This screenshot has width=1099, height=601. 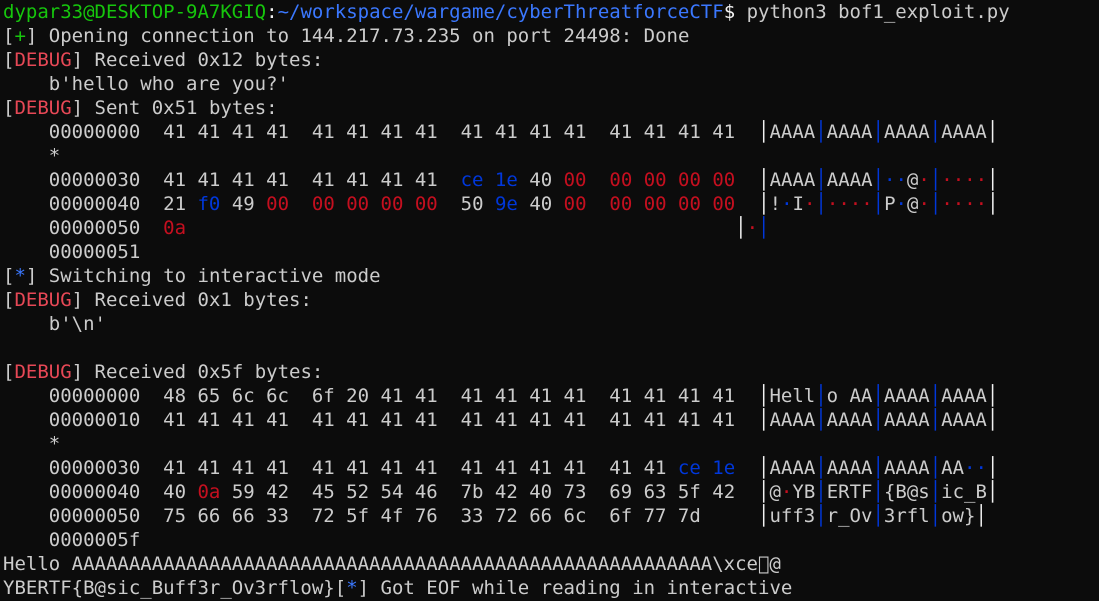 I want to click on received-body-2: b'\n', so click(x=54, y=324).